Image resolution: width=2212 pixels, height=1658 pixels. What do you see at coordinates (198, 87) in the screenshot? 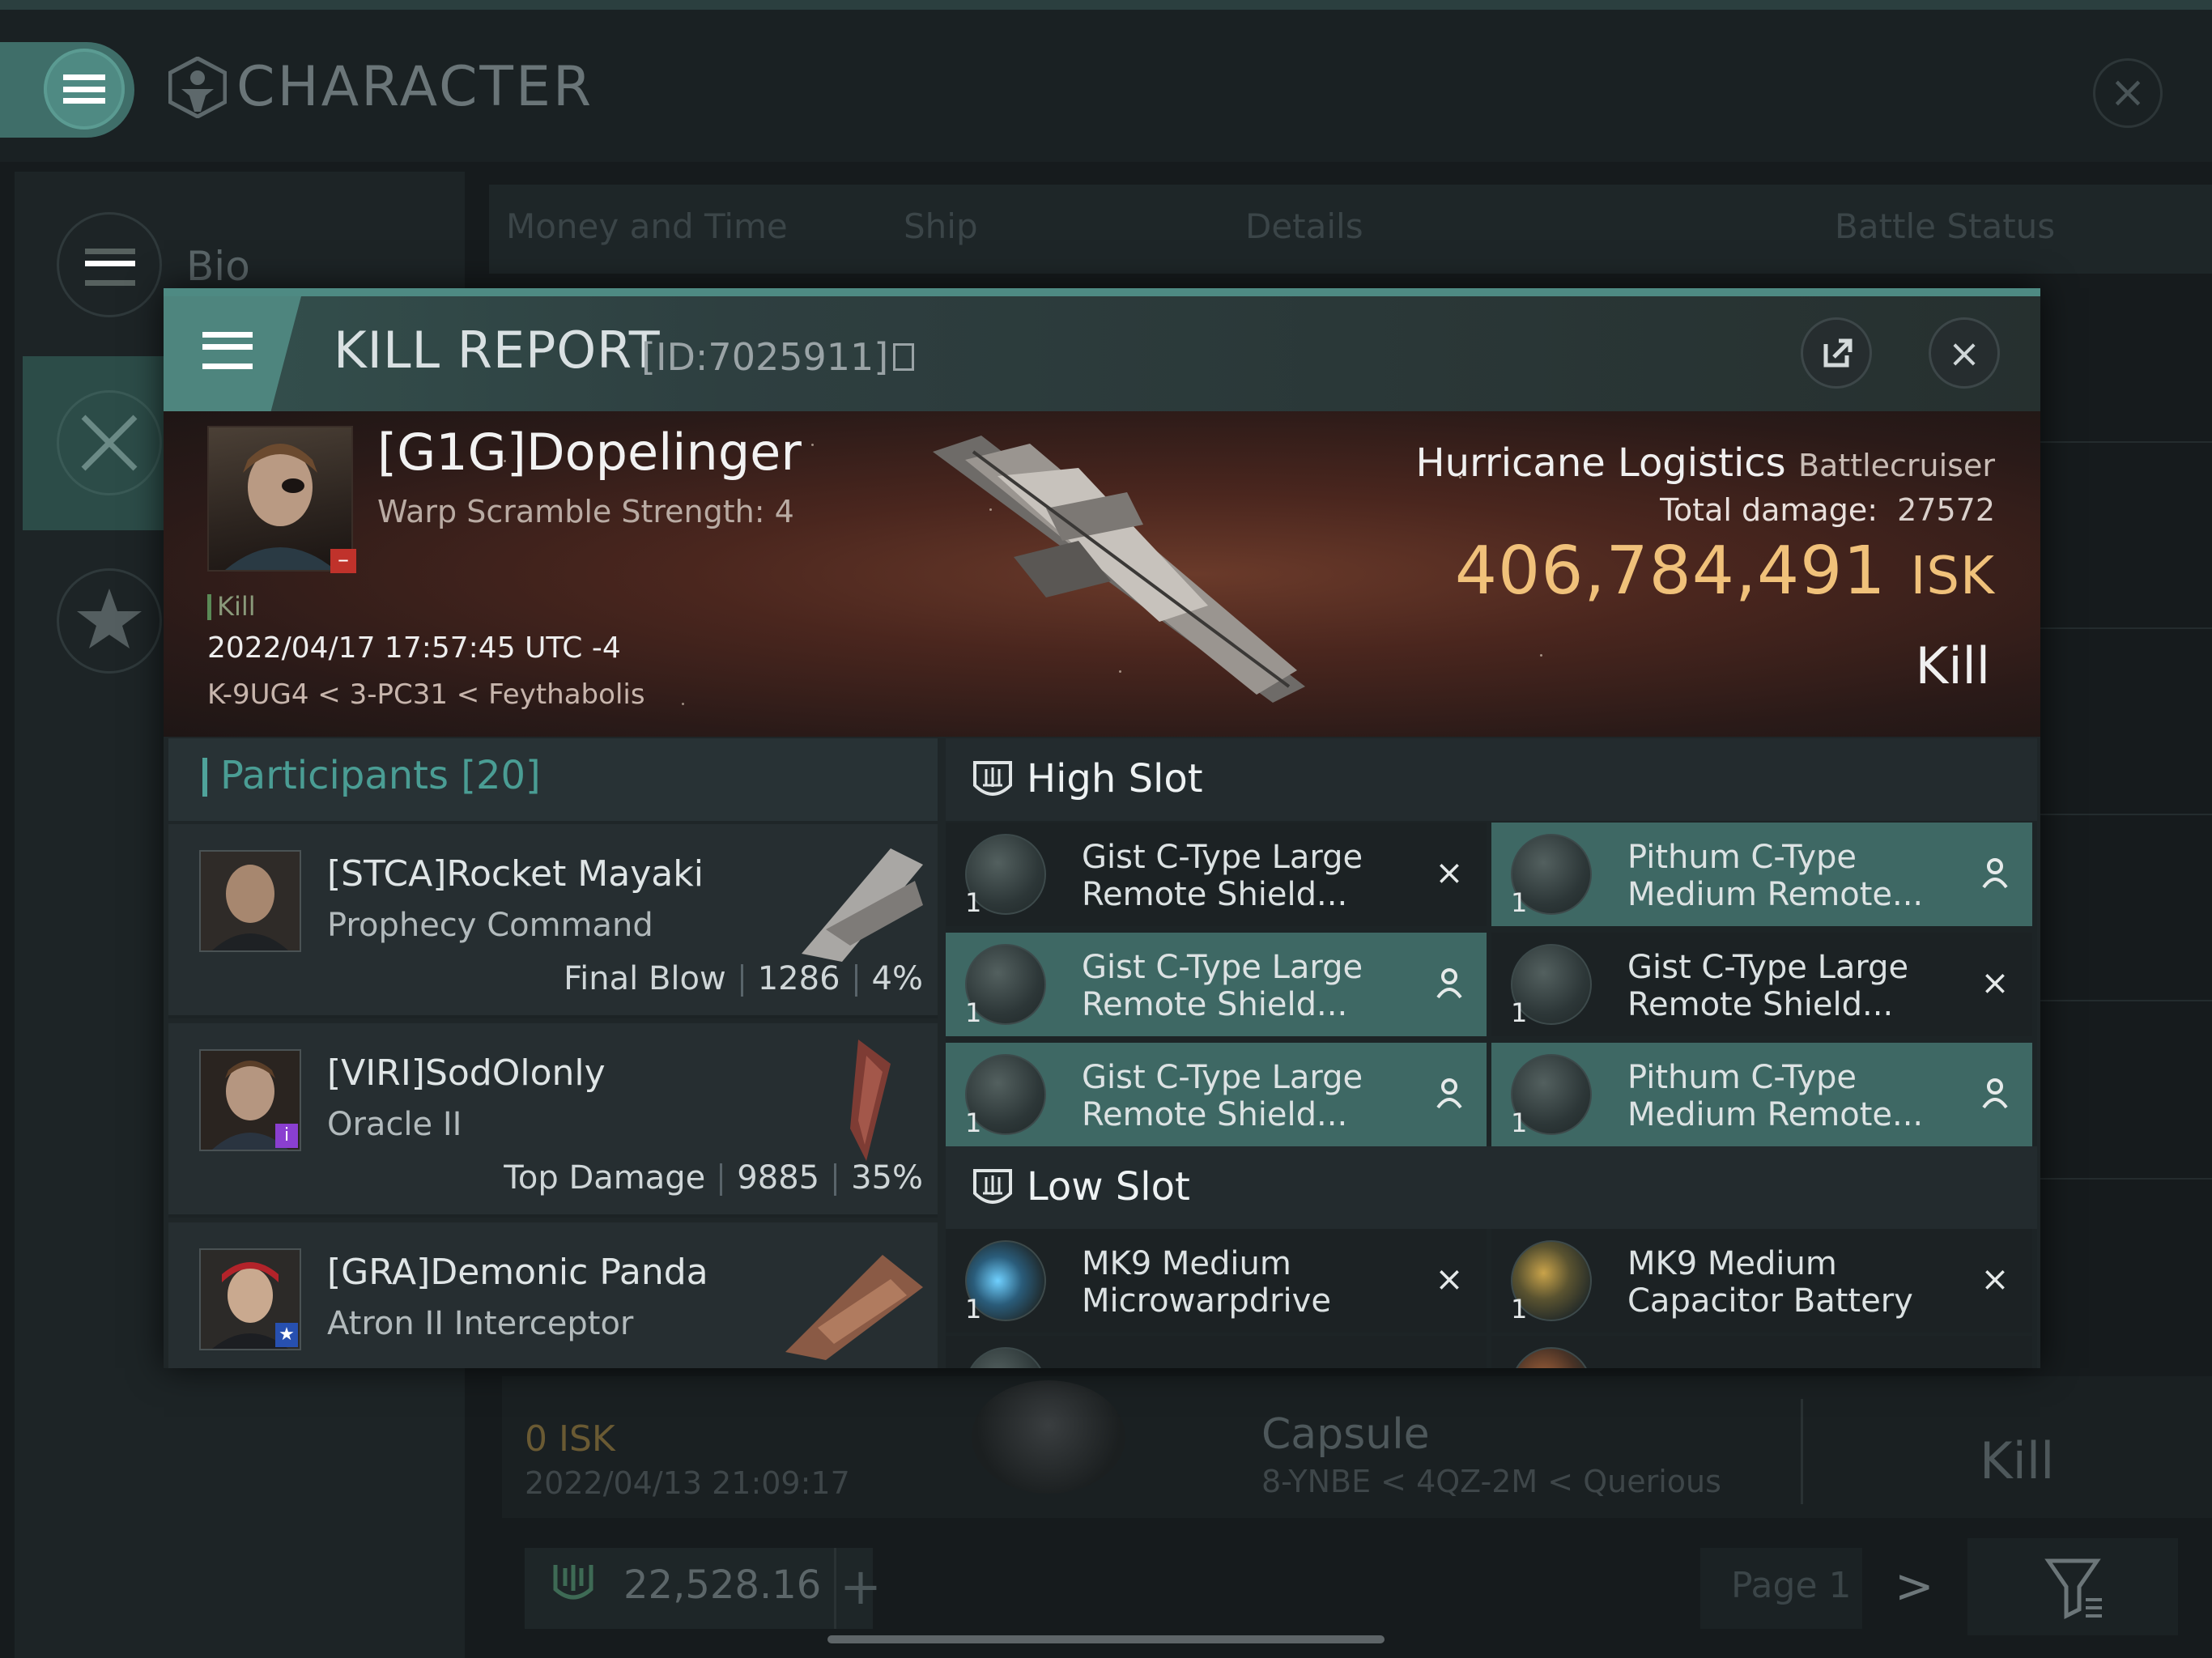
I see `character-icon` at bounding box center [198, 87].